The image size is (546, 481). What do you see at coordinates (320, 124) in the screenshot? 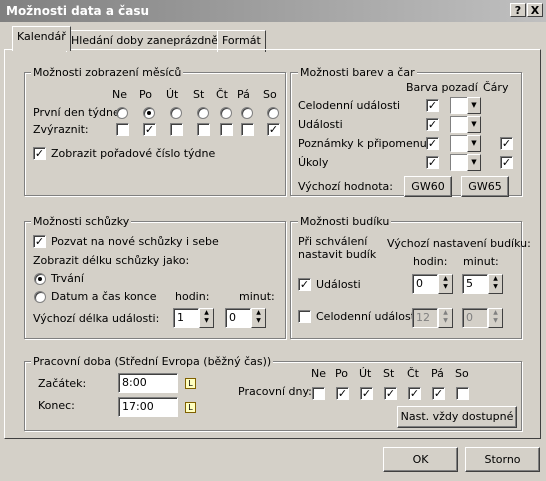
I see `color-row-label: Události` at bounding box center [320, 124].